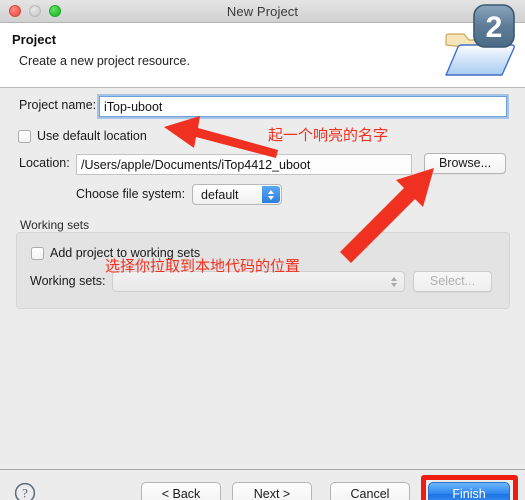  I want to click on minimize-button, so click(35, 11).